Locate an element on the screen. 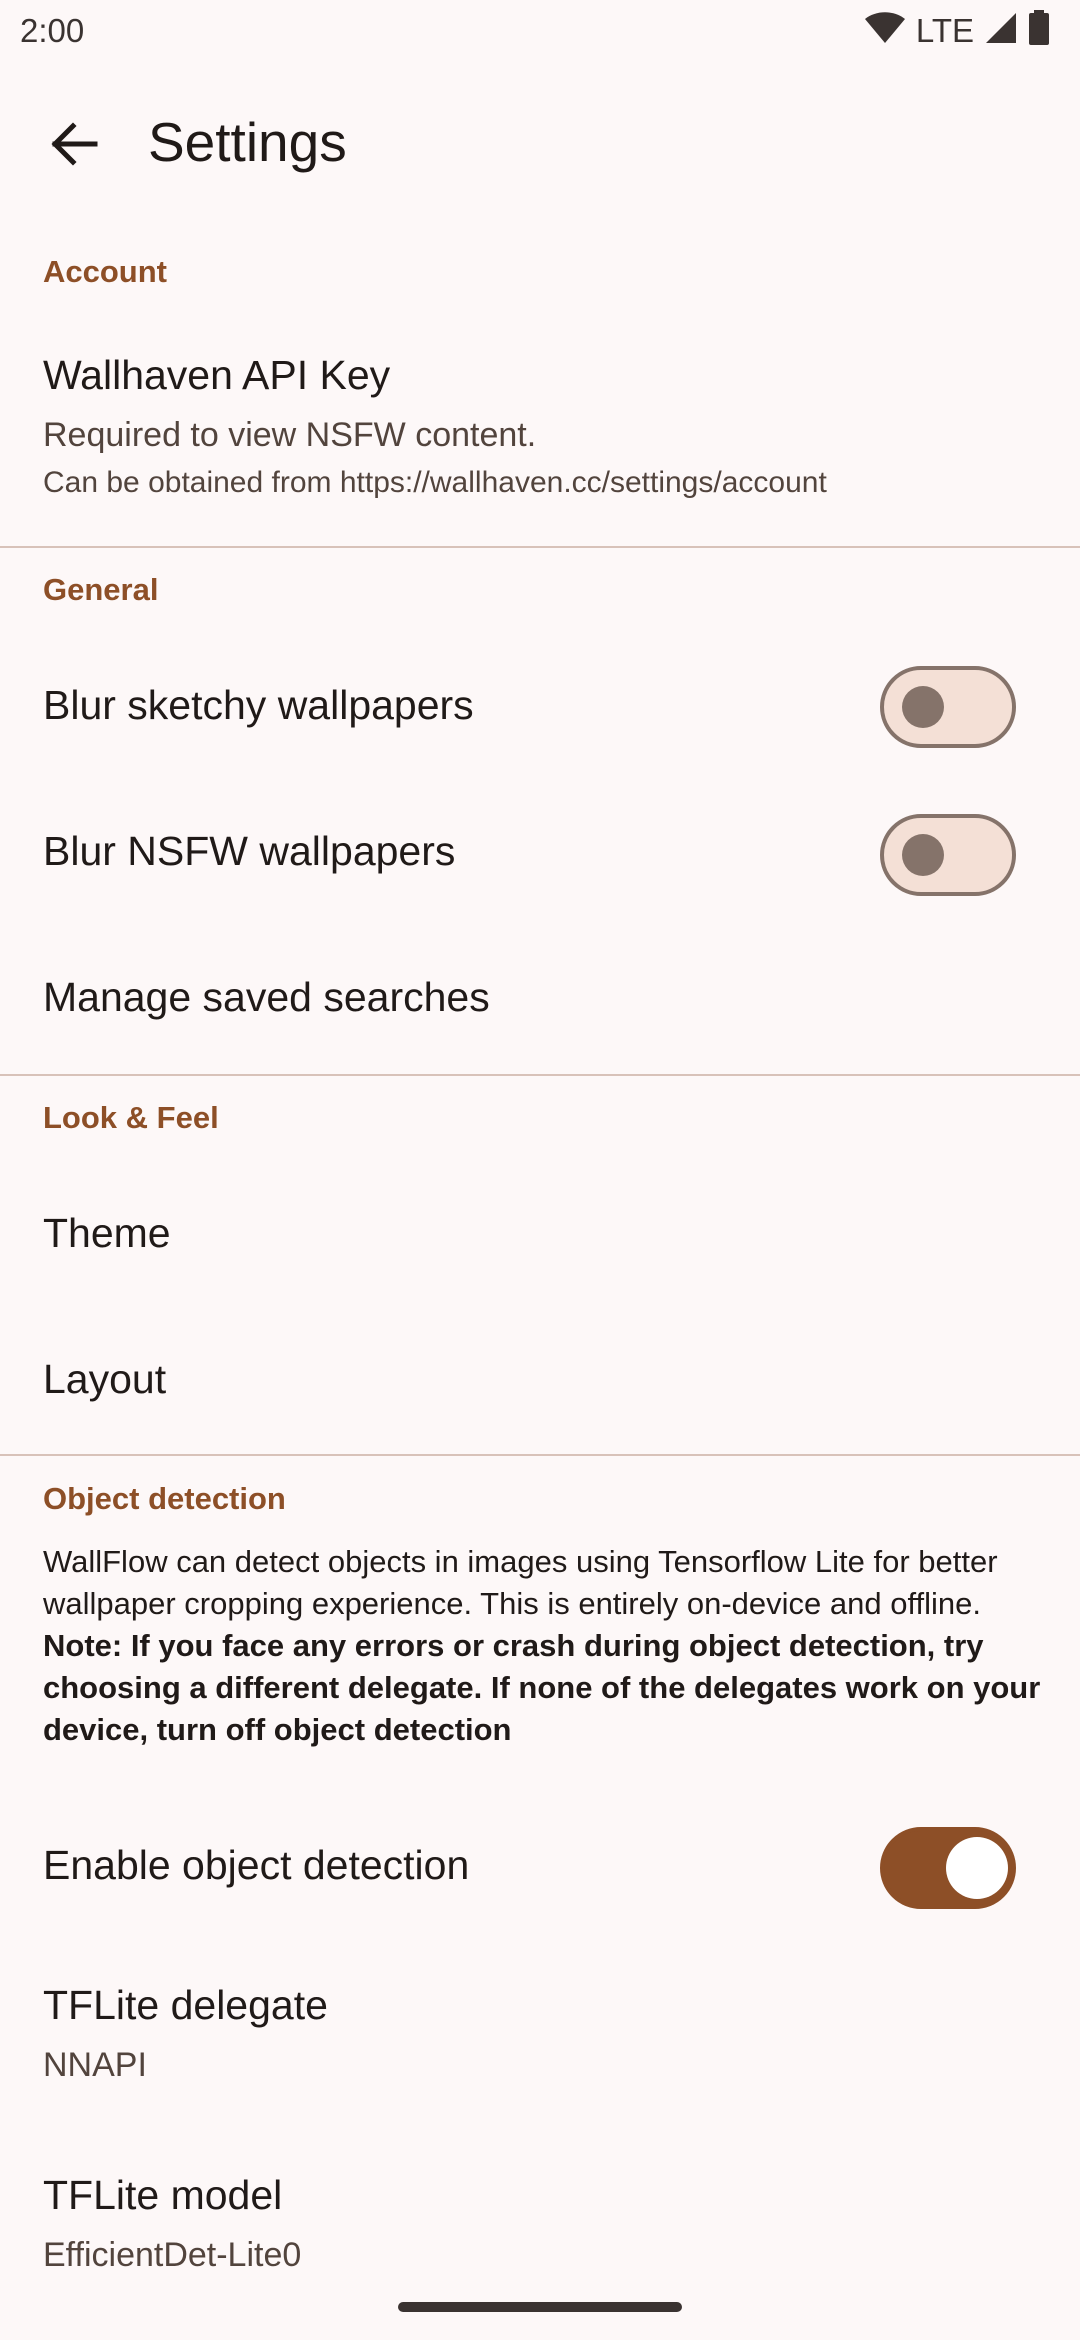 The height and width of the screenshot is (2340, 1080). enable-object-detection-switch is located at coordinates (948, 1868).